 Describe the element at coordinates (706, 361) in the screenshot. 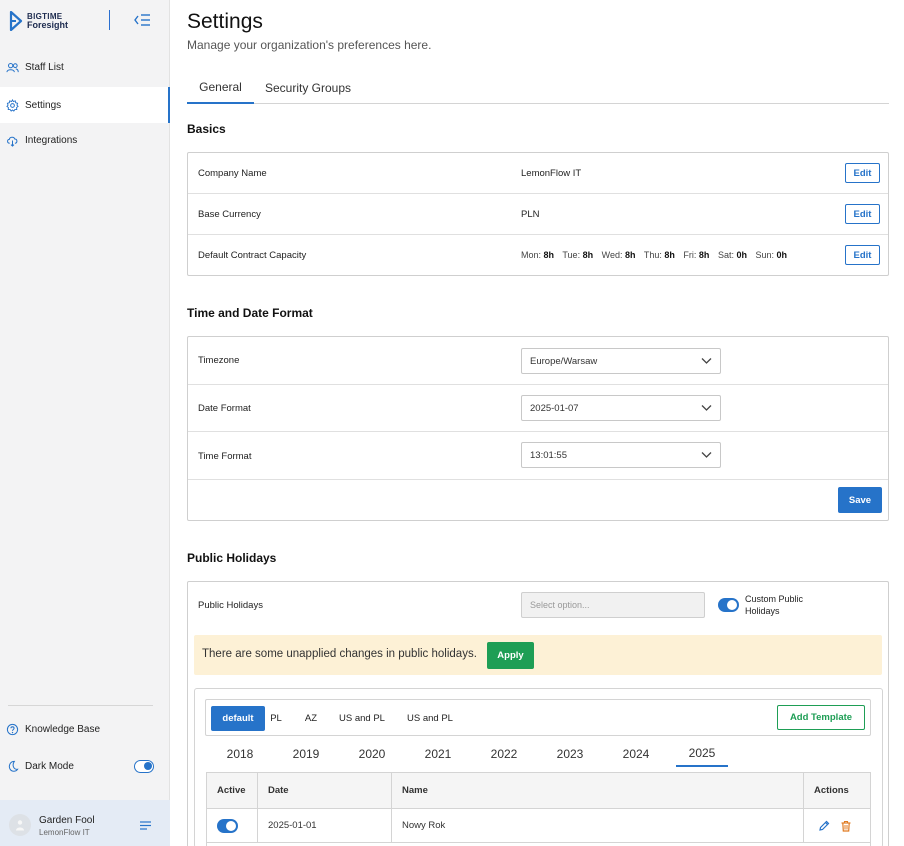

I see `chevron-down-icon` at that location.